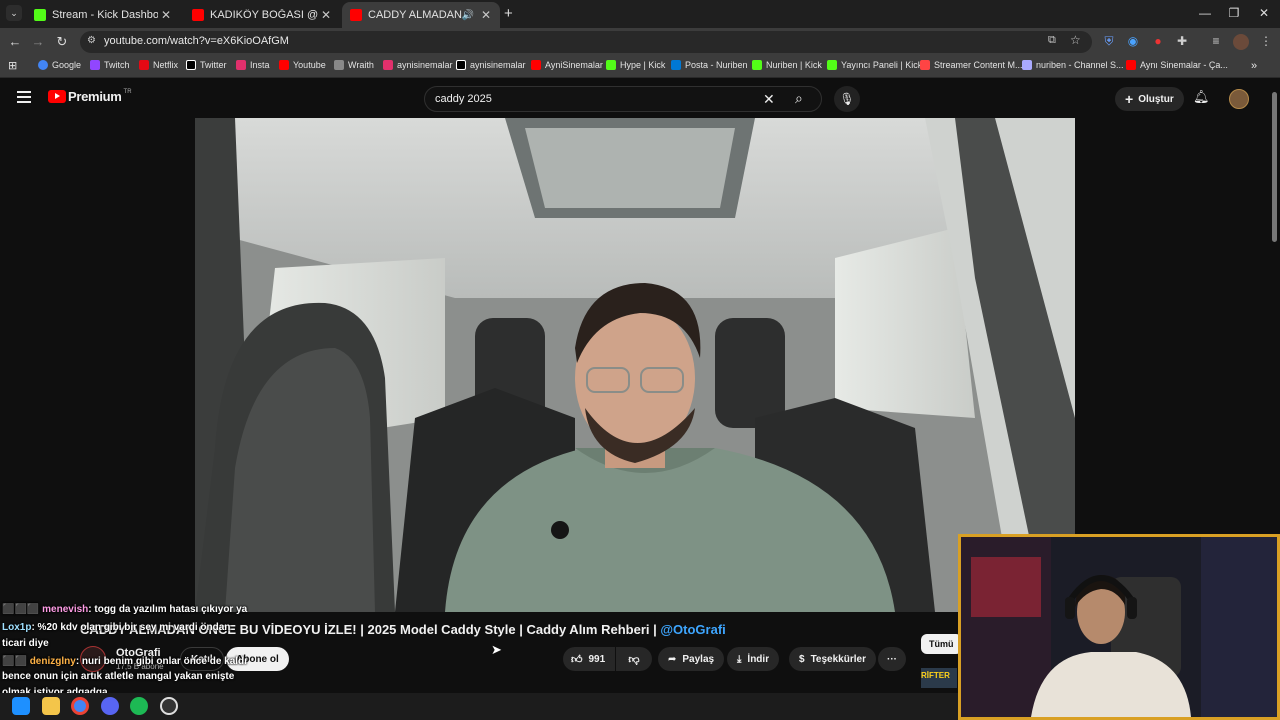  Describe the element at coordinates (1234, 13) in the screenshot. I see `restore-icon: ❐` at that location.